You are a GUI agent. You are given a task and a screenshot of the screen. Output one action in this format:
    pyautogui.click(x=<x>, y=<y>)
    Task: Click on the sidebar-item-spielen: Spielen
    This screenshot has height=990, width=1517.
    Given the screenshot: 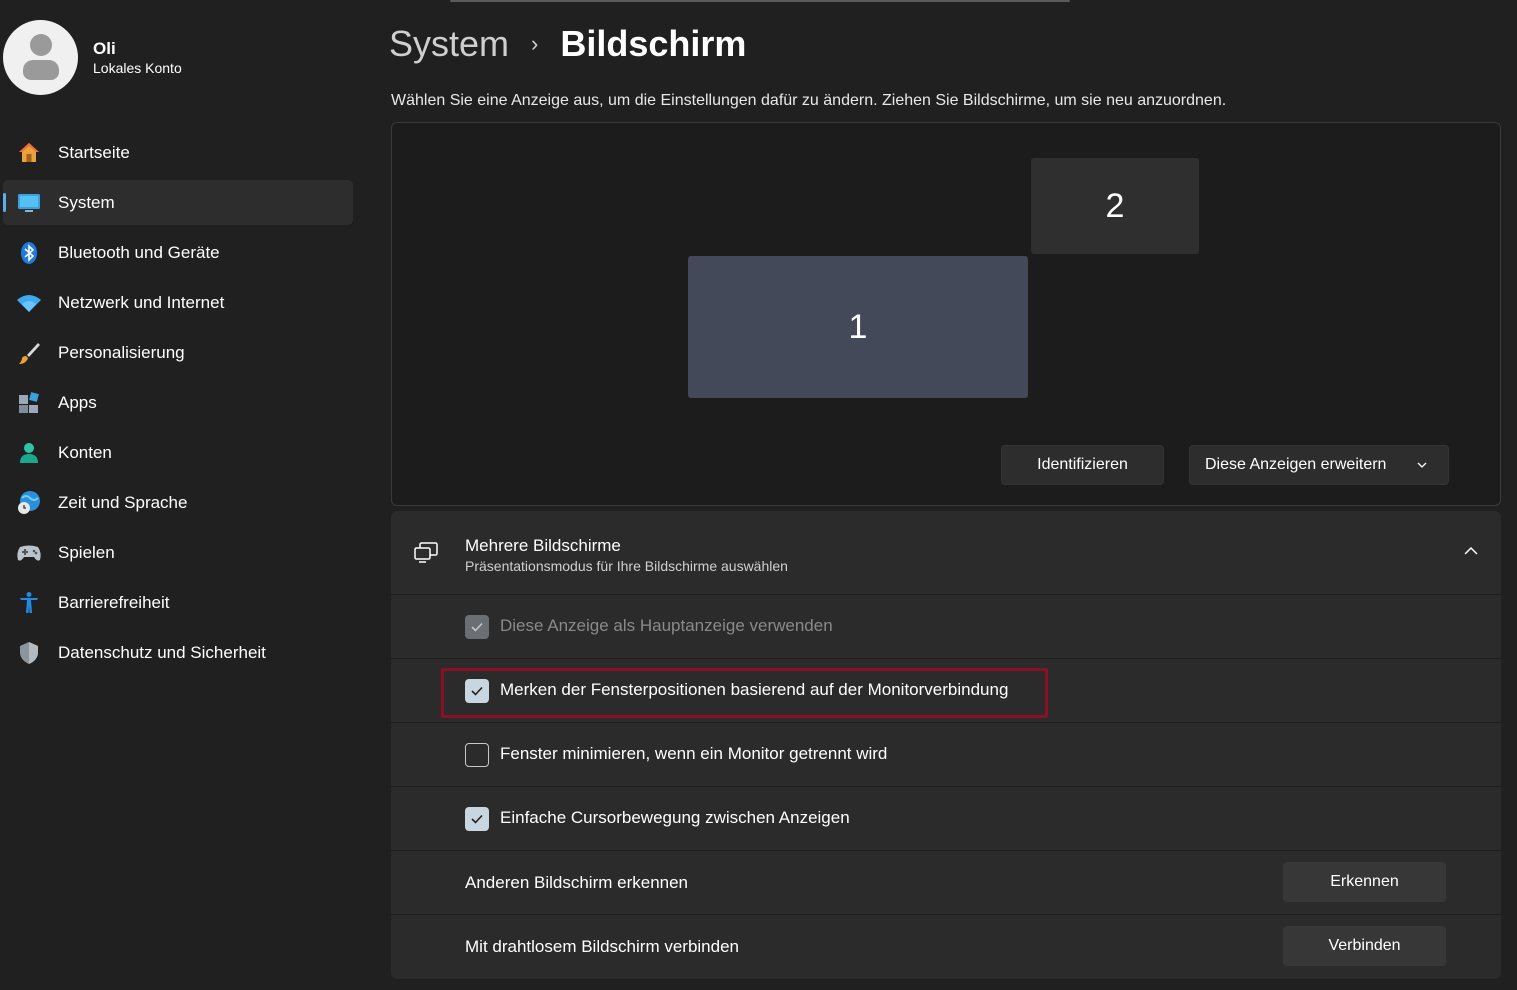 What is the action you would take?
    pyautogui.click(x=178, y=552)
    